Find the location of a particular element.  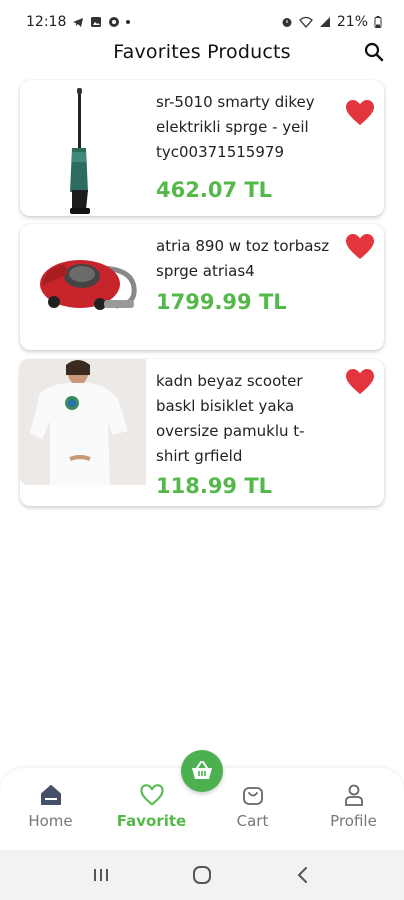

search-button is located at coordinates (374, 52).